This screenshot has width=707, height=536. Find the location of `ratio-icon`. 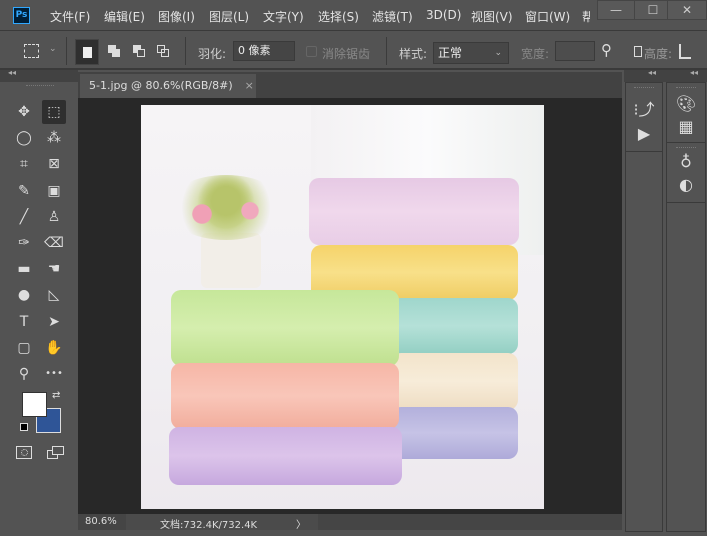

ratio-icon is located at coordinates (638, 51).